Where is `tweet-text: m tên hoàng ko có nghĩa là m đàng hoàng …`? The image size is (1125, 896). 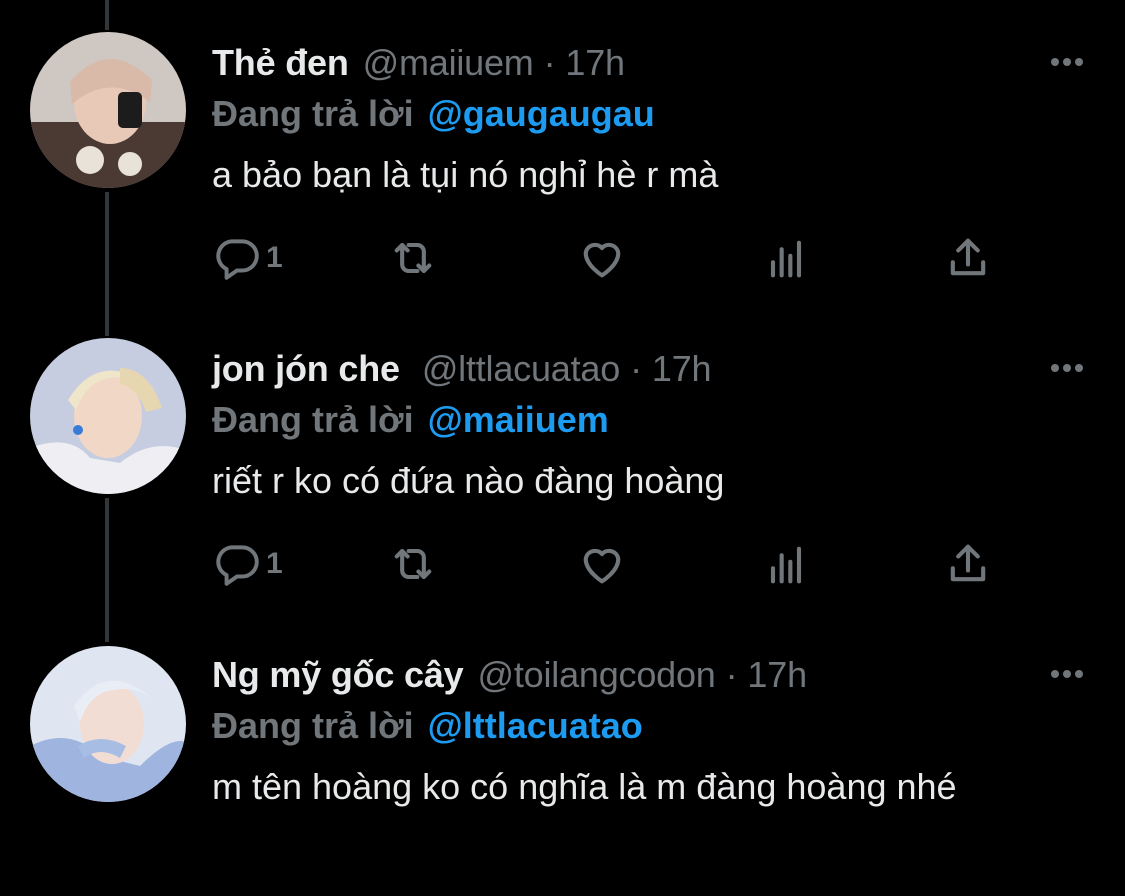
tweet-text: m tên hoàng ko có nghĩa là m đàng hoàng … is located at coordinates (584, 786).